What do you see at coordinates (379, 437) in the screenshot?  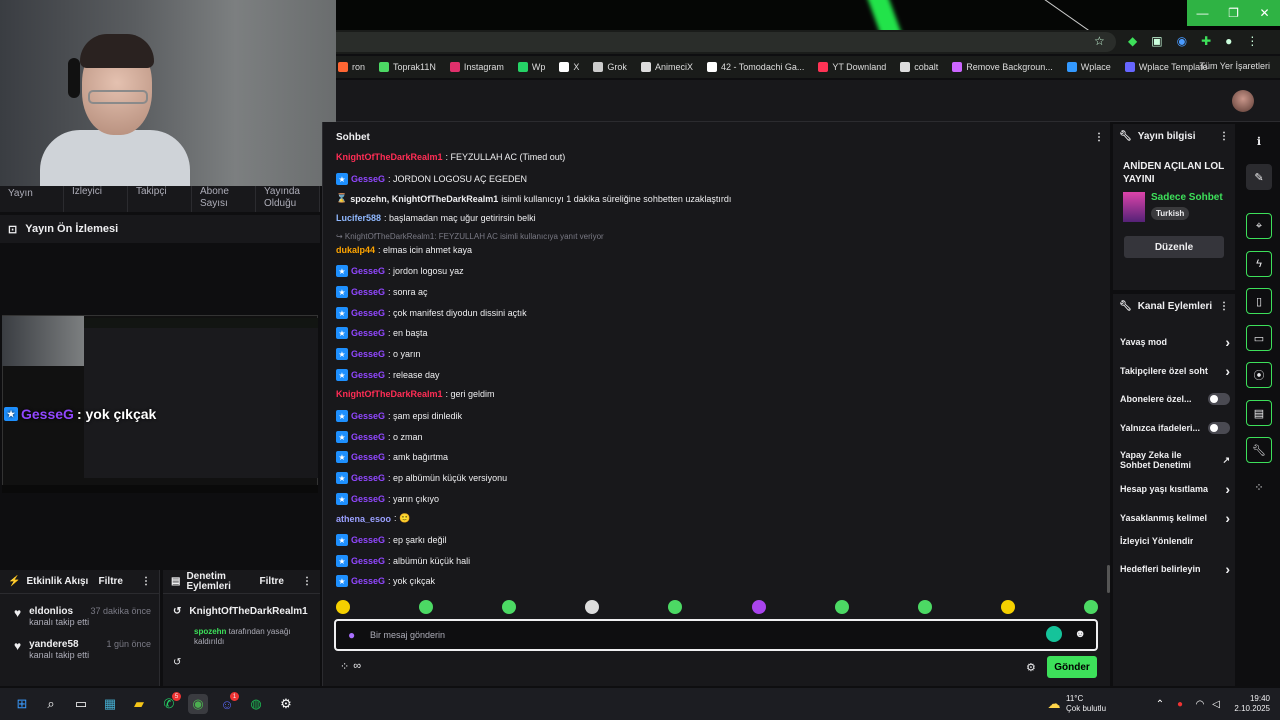 I see `chat-message: ★ GesseG: o zman` at bounding box center [379, 437].